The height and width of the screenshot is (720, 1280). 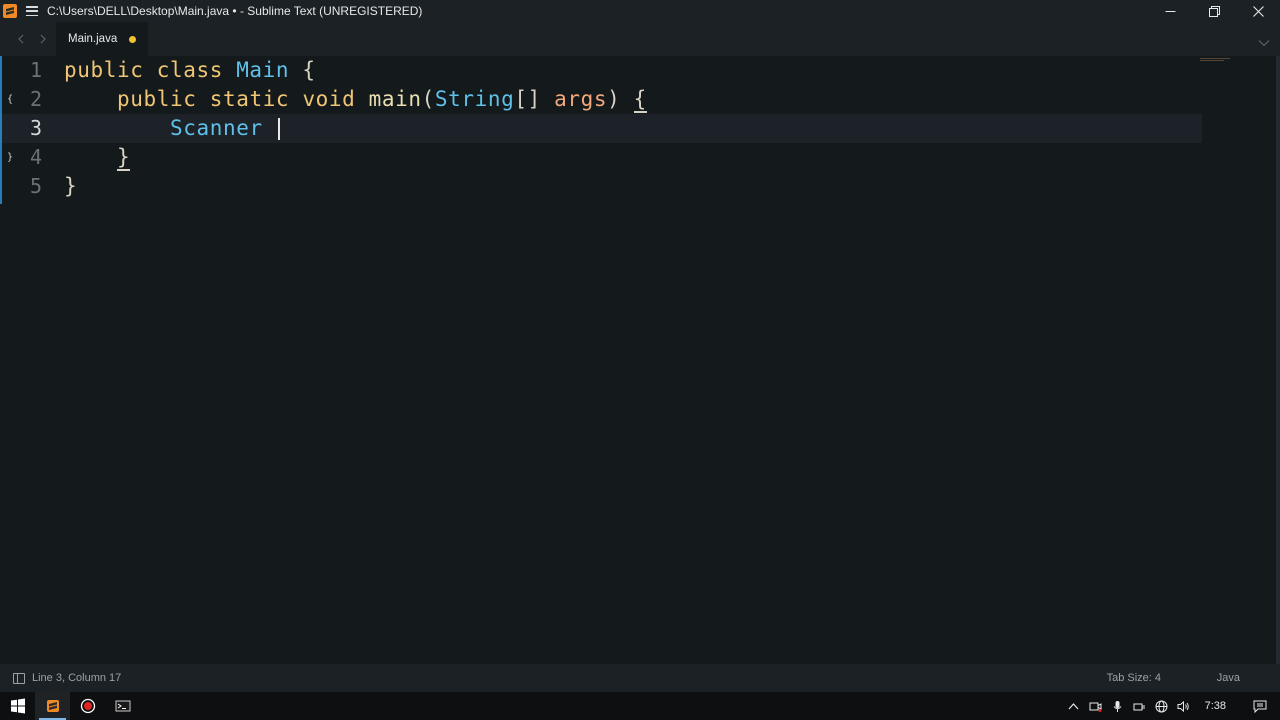 I want to click on taskbar-recorder, so click(x=87, y=706).